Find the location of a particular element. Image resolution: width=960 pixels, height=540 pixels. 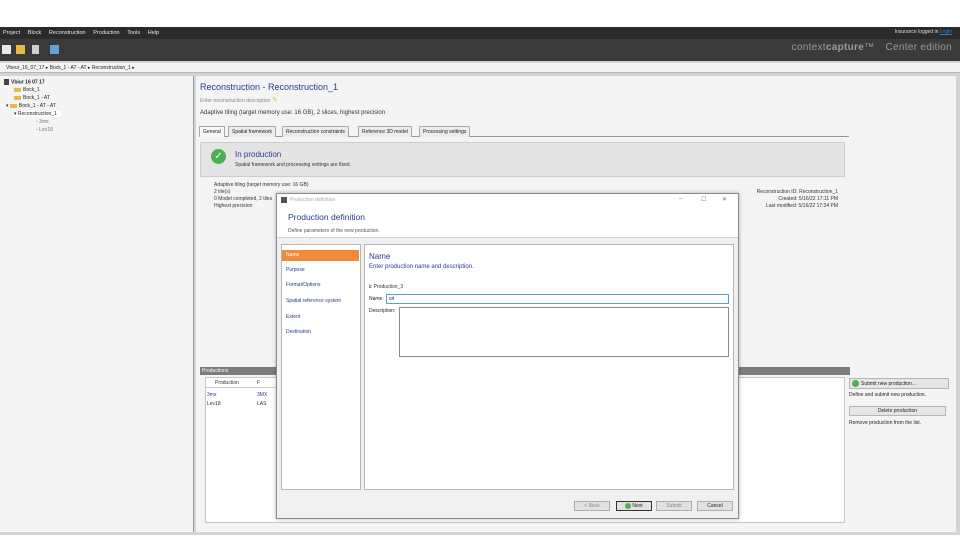

next-button: Next is located at coordinates (634, 506).